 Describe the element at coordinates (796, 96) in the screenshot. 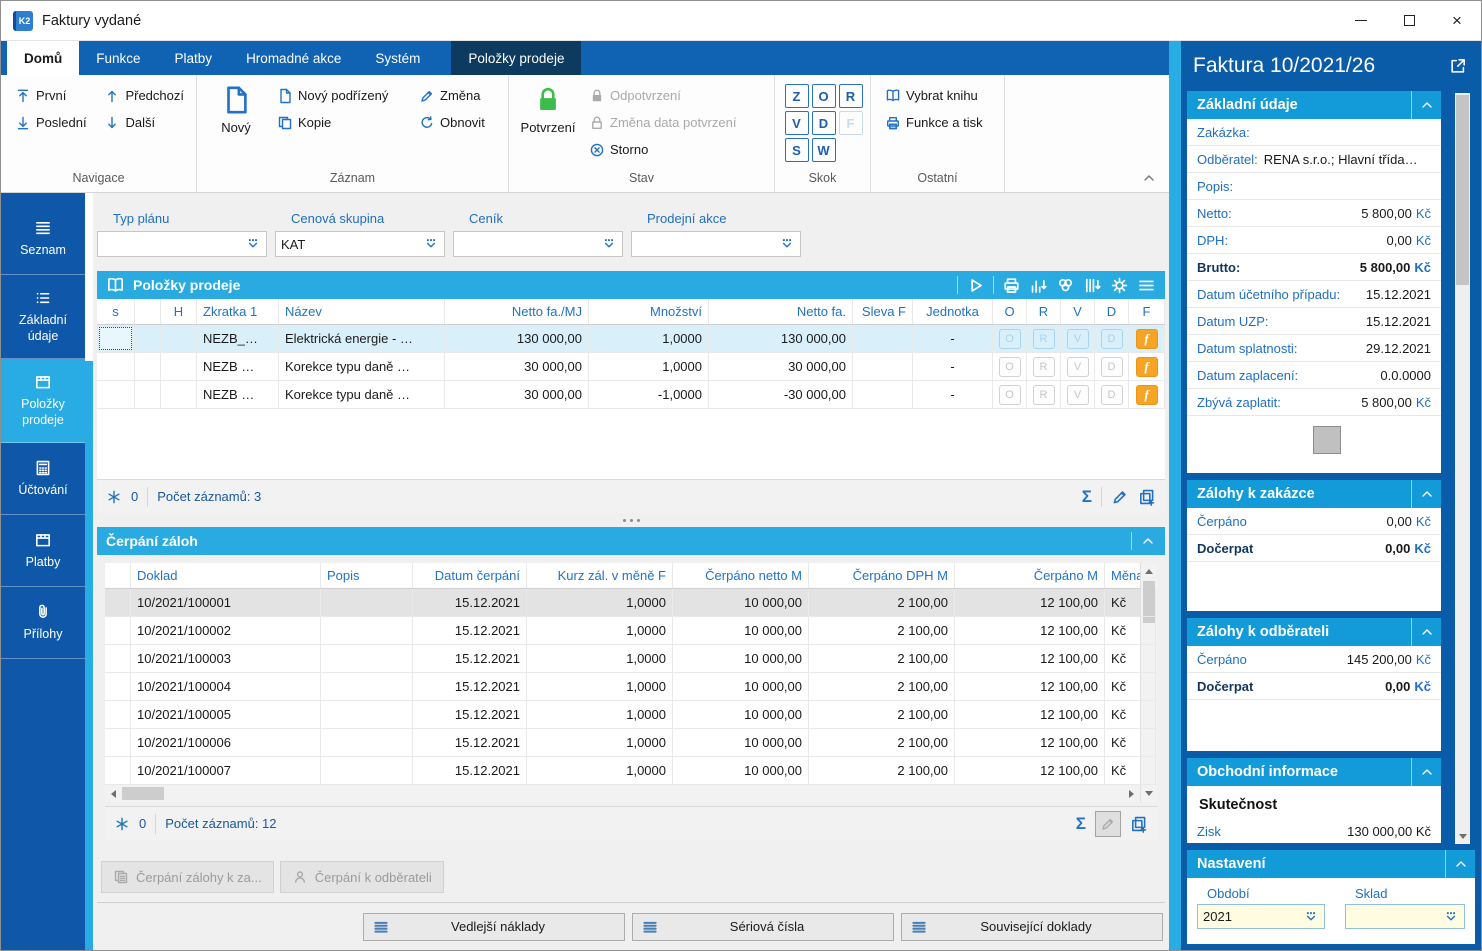

I see `jump-button-z: Z` at that location.